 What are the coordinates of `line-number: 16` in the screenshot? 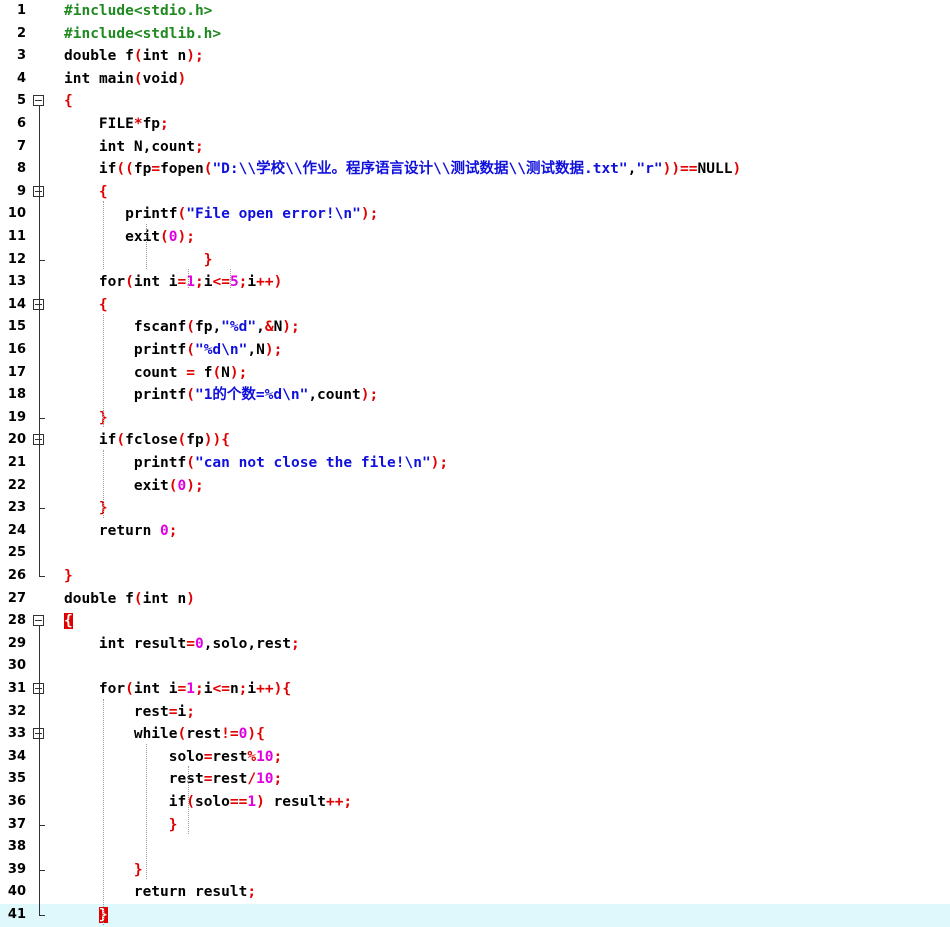 It's located at (16, 349).